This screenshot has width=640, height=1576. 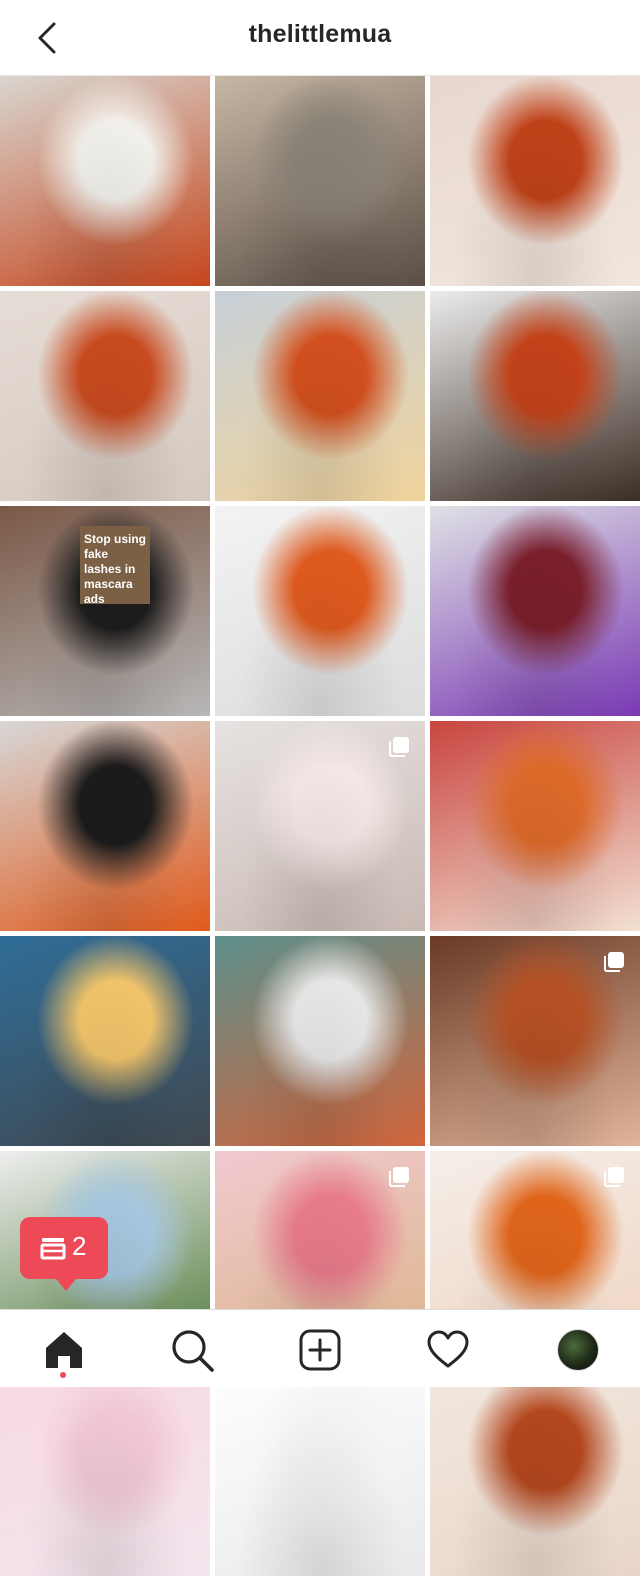 I want to click on notification-count: 2, so click(x=79, y=1246).